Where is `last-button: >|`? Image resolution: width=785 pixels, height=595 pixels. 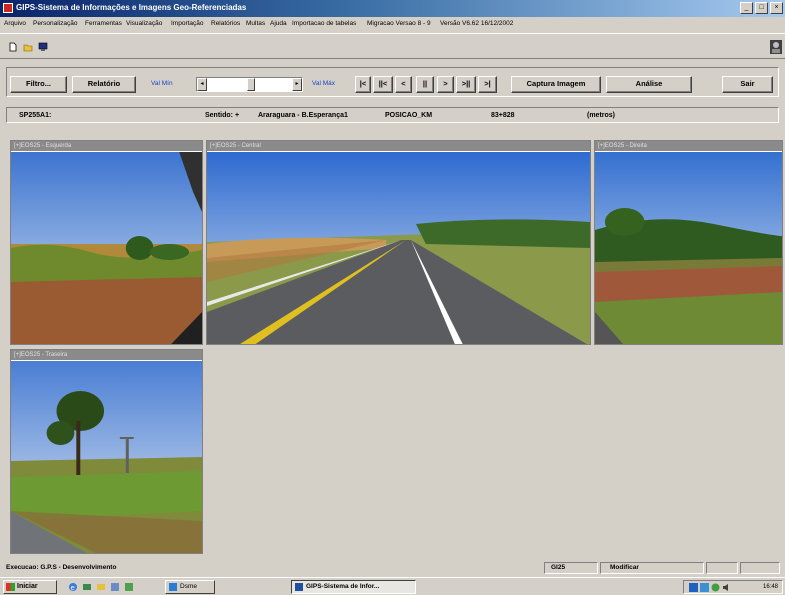 last-button: >| is located at coordinates (487, 84).